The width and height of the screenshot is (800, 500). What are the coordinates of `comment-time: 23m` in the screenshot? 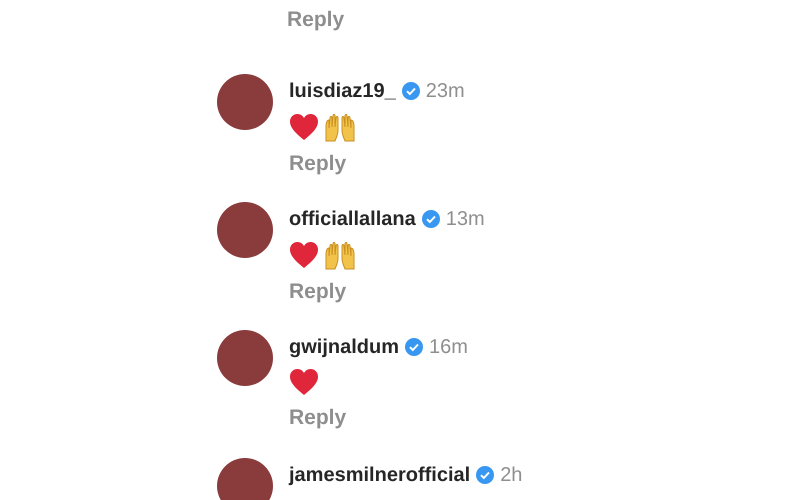 It's located at (445, 91).